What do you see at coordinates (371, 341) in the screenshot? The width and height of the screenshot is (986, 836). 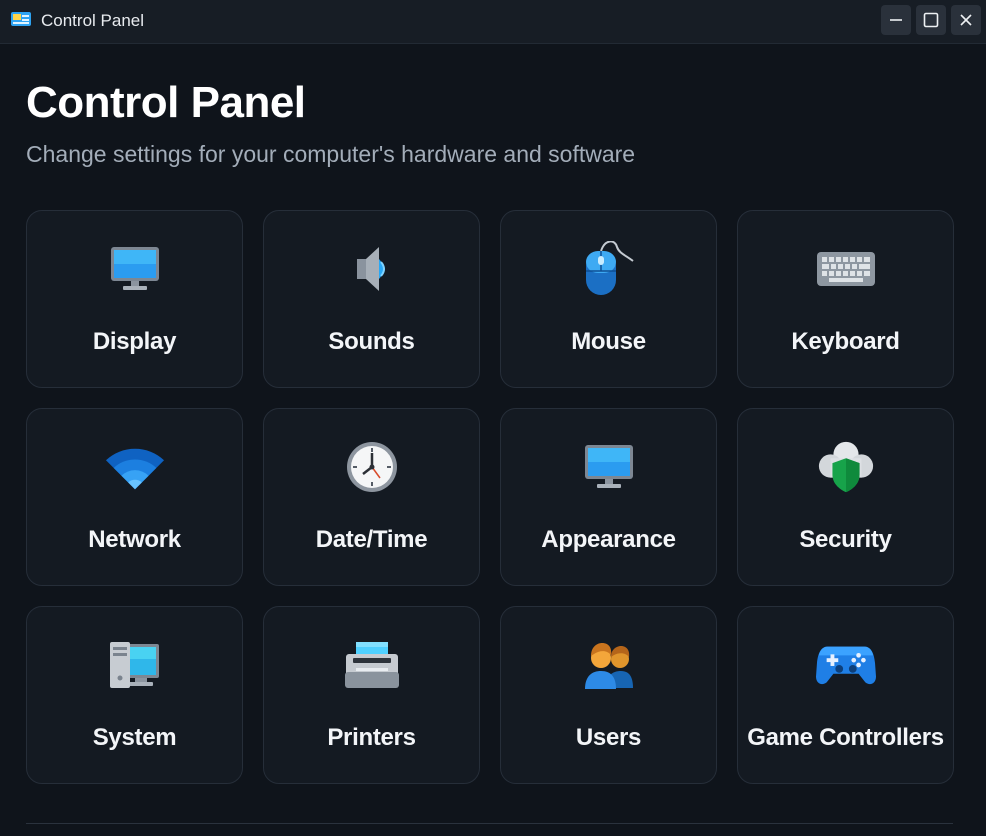 I see `tile-label: Sounds` at bounding box center [371, 341].